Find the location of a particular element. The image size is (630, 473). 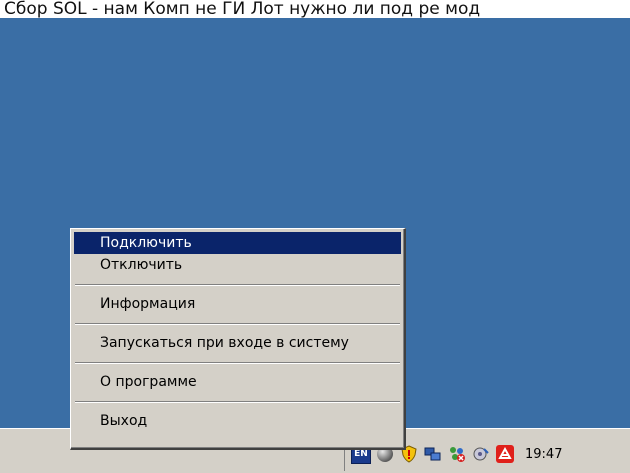

network-error-icon is located at coordinates (457, 454).